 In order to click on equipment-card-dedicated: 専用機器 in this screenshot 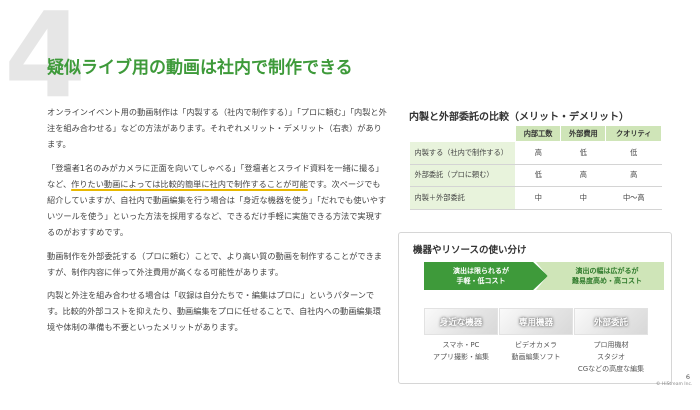, I will do `click(536, 321)`.